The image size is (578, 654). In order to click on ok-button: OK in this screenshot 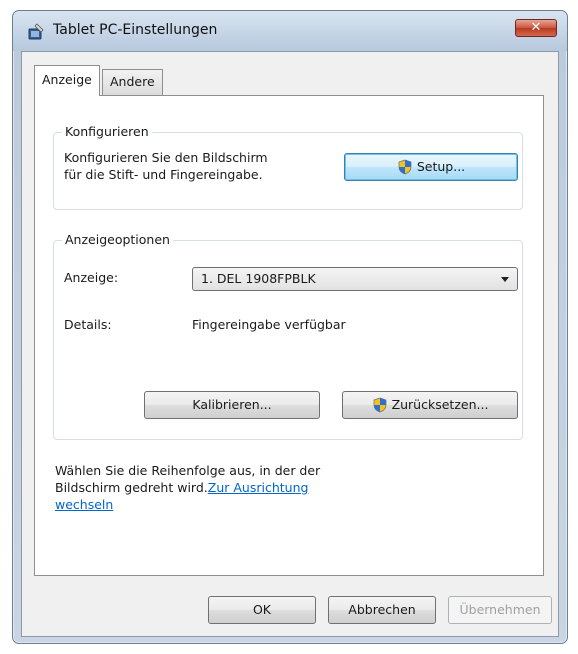, I will do `click(262, 610)`.